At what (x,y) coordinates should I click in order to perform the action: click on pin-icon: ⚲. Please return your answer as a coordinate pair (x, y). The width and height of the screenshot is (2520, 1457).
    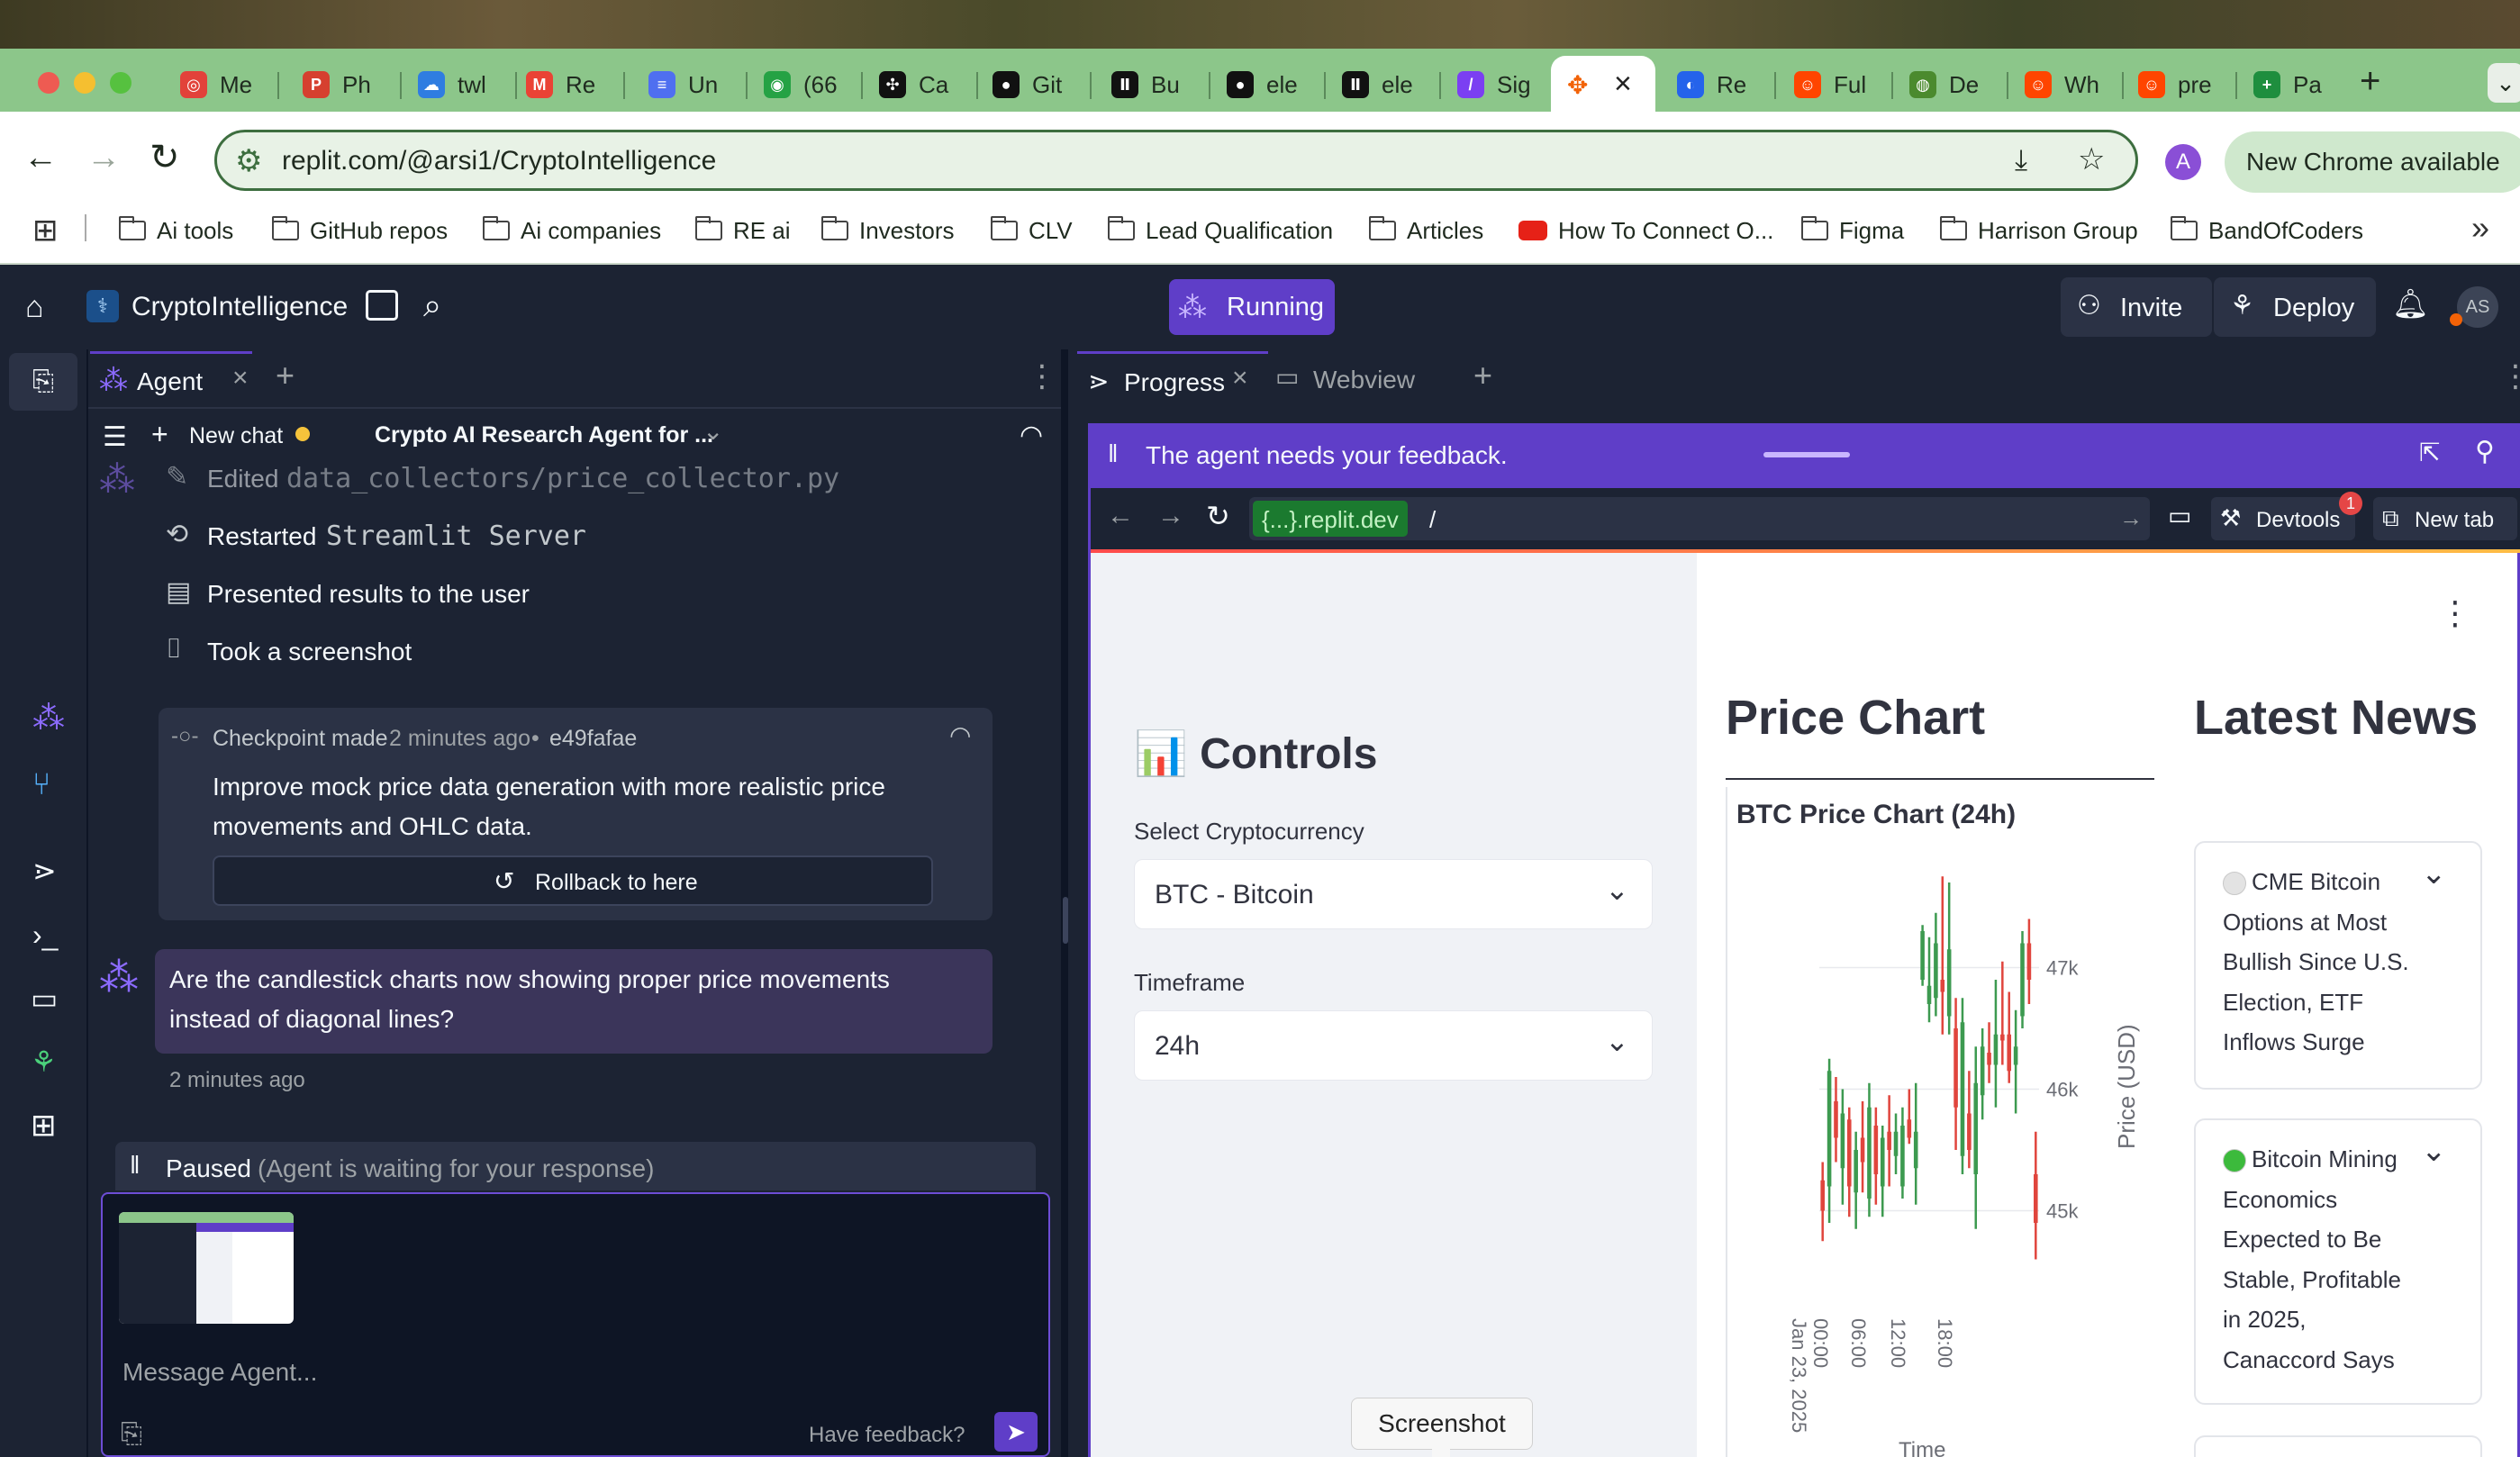
    Looking at the image, I should click on (2485, 451).